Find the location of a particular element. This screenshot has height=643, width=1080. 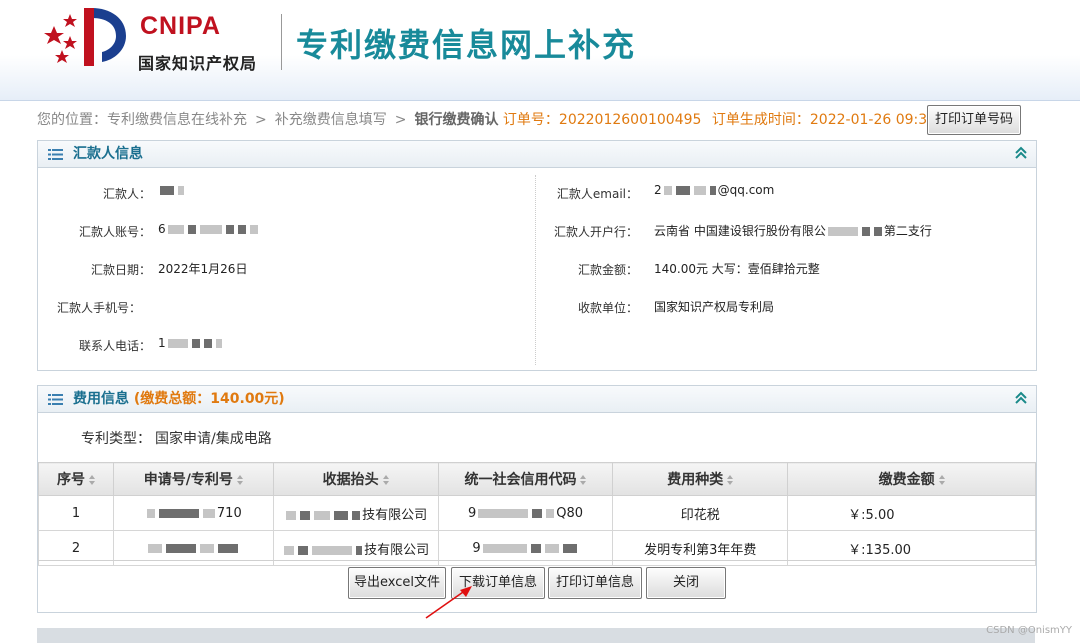

bank-label: 汇款人开户行： is located at coordinates (595, 232).